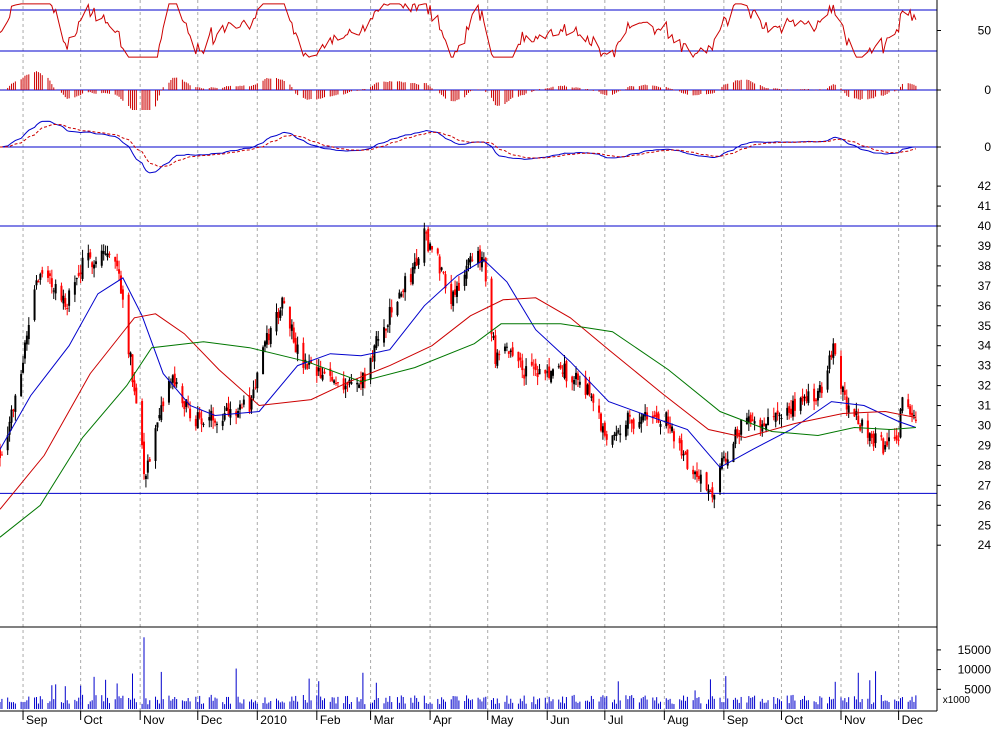  I want to click on x-month-label: Feb, so click(330, 720).